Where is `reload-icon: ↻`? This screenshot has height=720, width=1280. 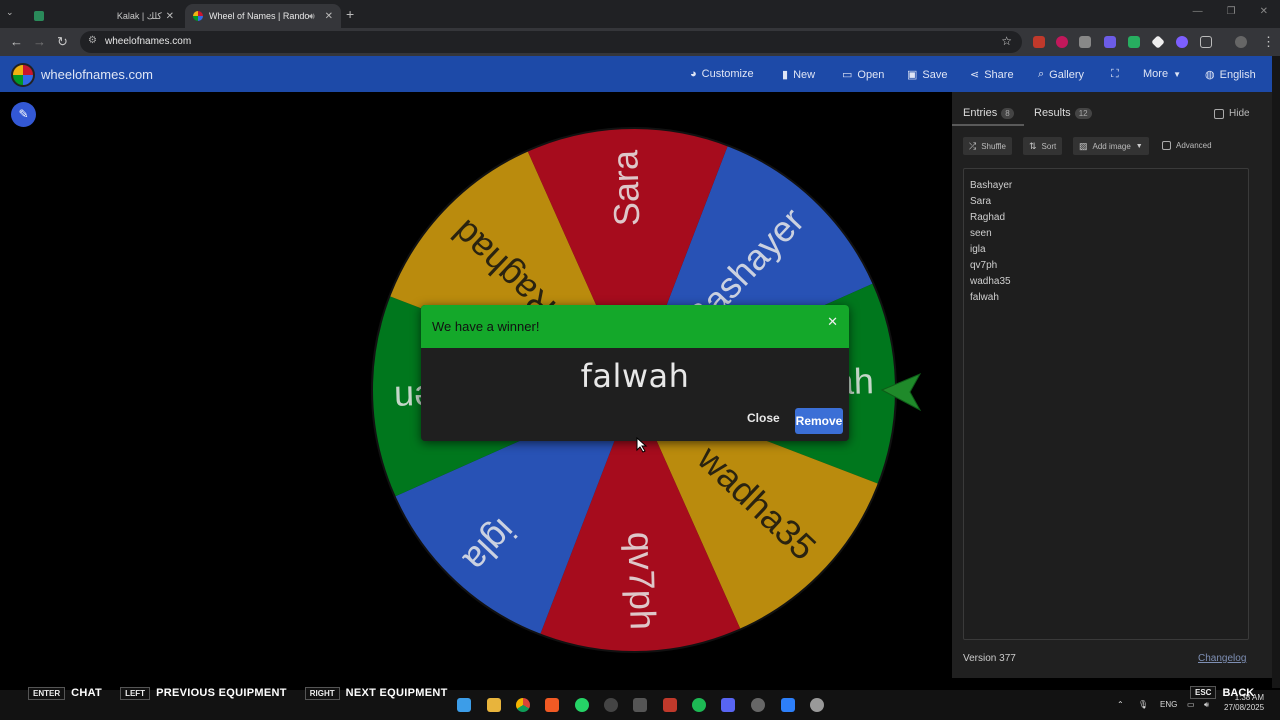
reload-icon: ↻ is located at coordinates (62, 42).